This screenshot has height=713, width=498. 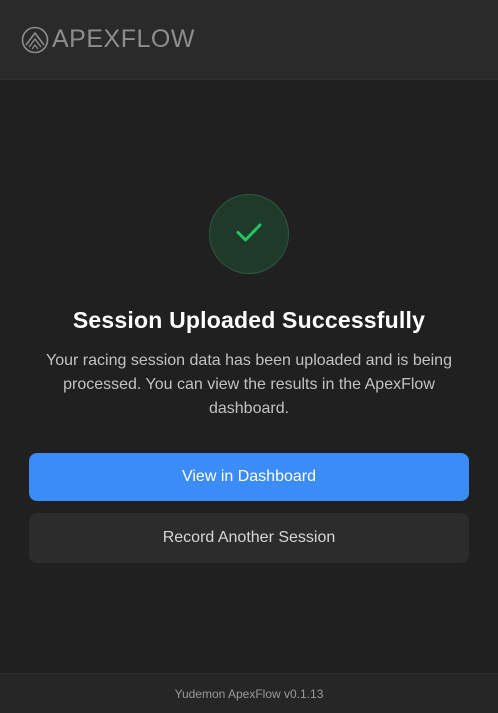 I want to click on view-dashboard-button: View in Dashboard, so click(x=249, y=477).